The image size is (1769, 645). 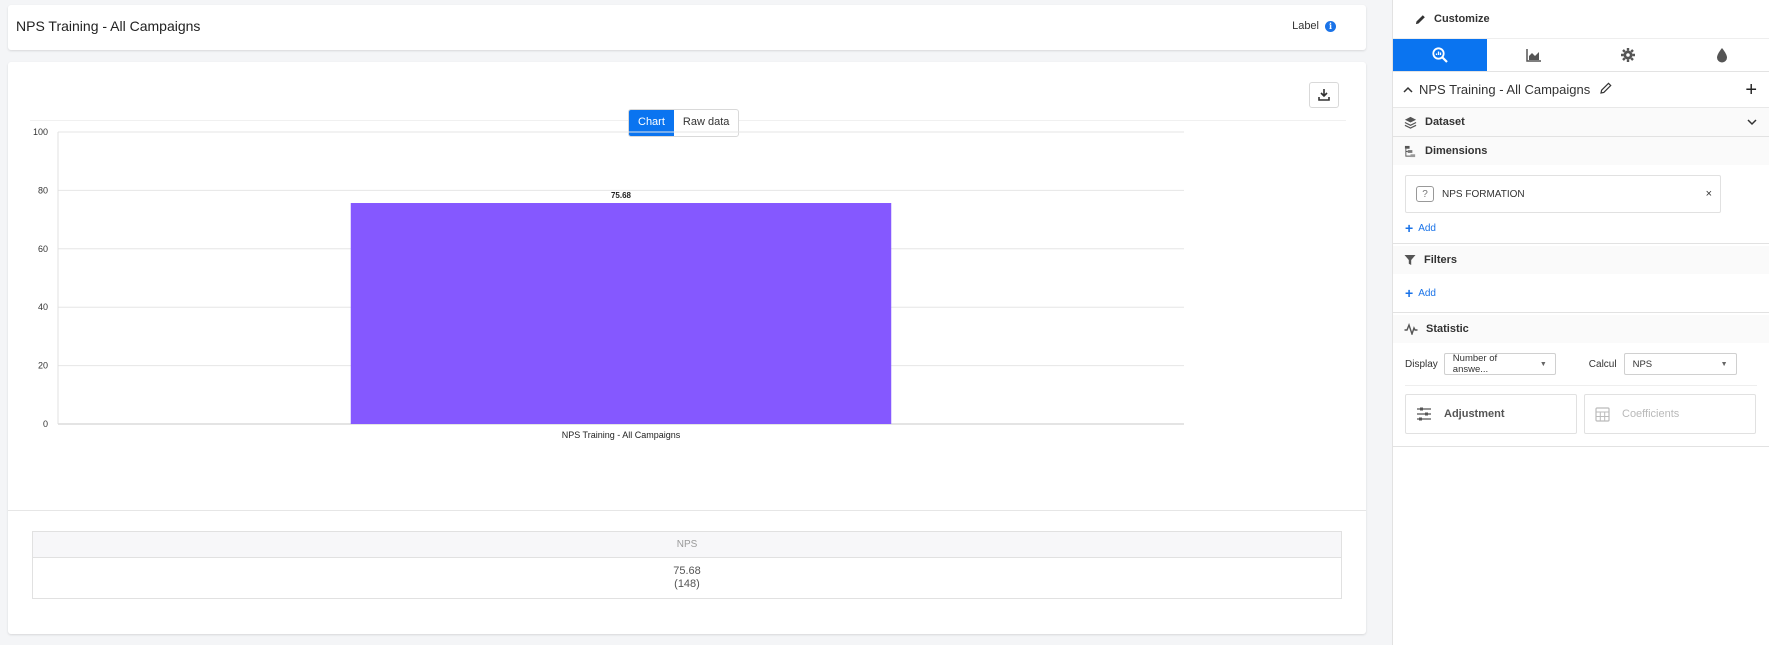 I want to click on statistic-buttons: Adjustment Coefficients, so click(x=1581, y=414).